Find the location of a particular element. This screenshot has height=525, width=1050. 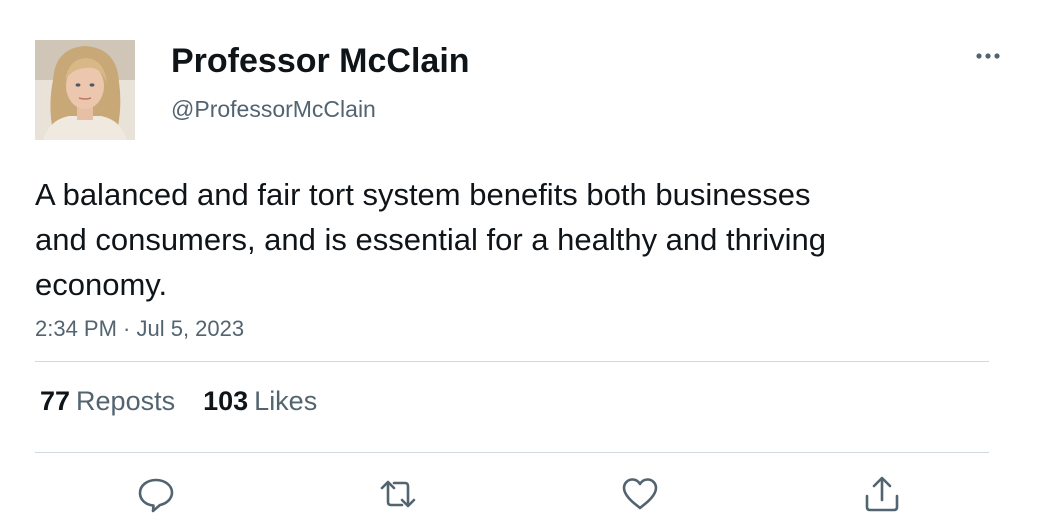

reposts-label: Reposts is located at coordinates (126, 401).